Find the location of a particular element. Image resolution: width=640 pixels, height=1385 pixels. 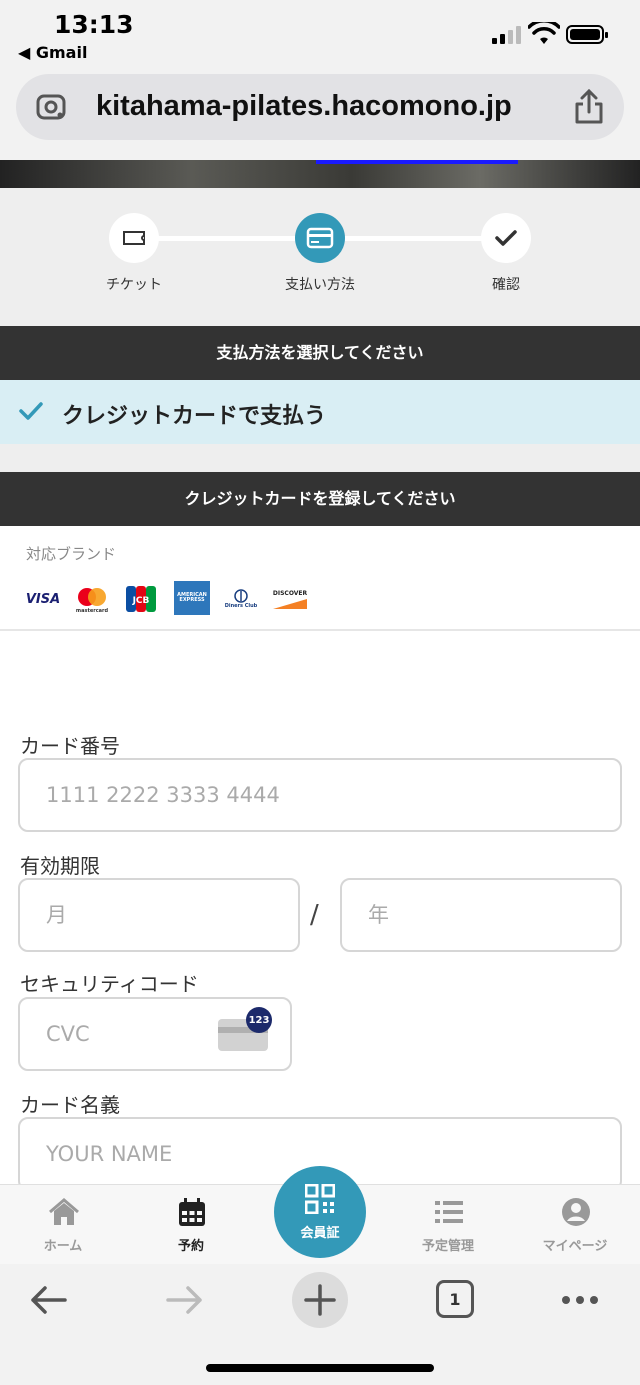

tab-switcher-button: 1 is located at coordinates (455, 1299).